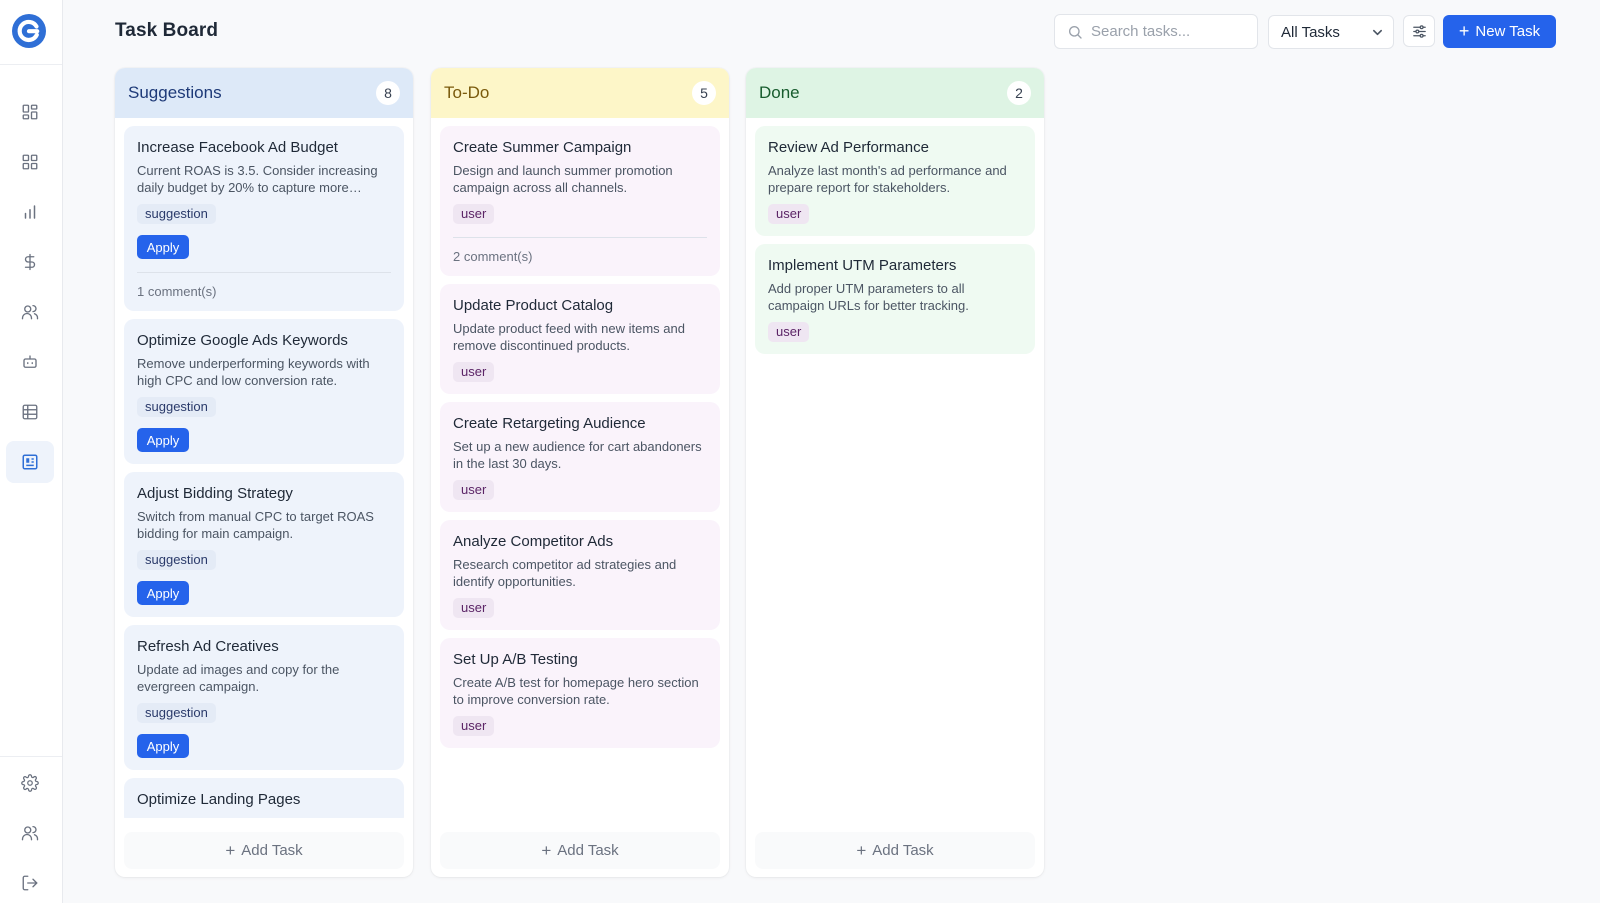 This screenshot has height=903, width=1600. I want to click on card-comments: 1 comment(s), so click(264, 285).